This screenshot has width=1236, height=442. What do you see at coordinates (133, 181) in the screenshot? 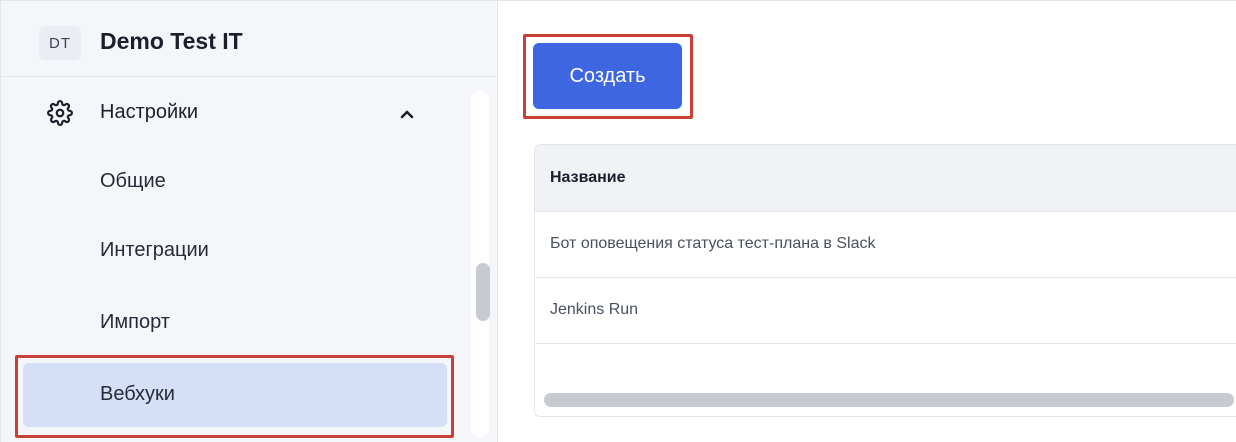
I see `sidebar-item-label: Общие` at bounding box center [133, 181].